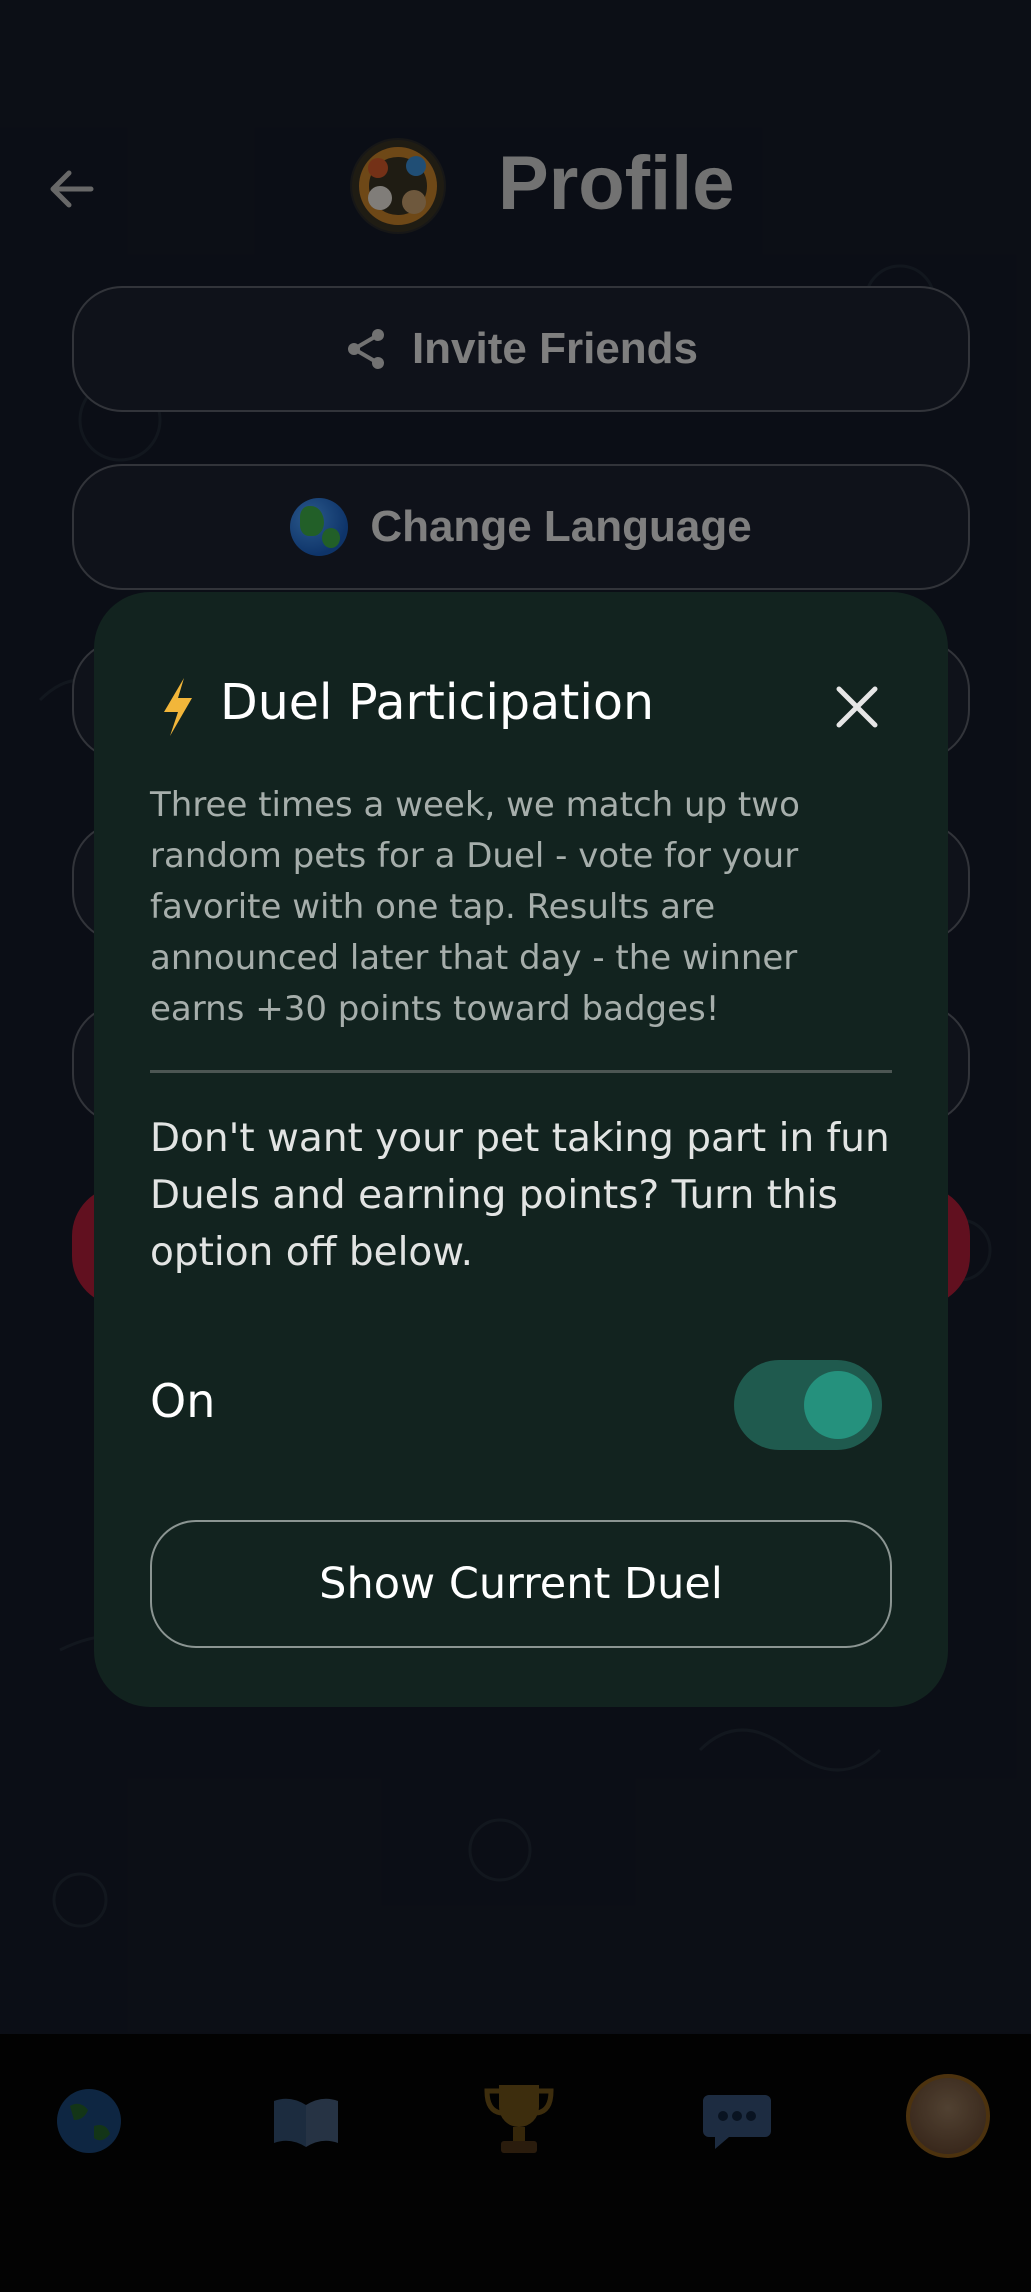  I want to click on lightning-bolt-icon, so click(178, 707).